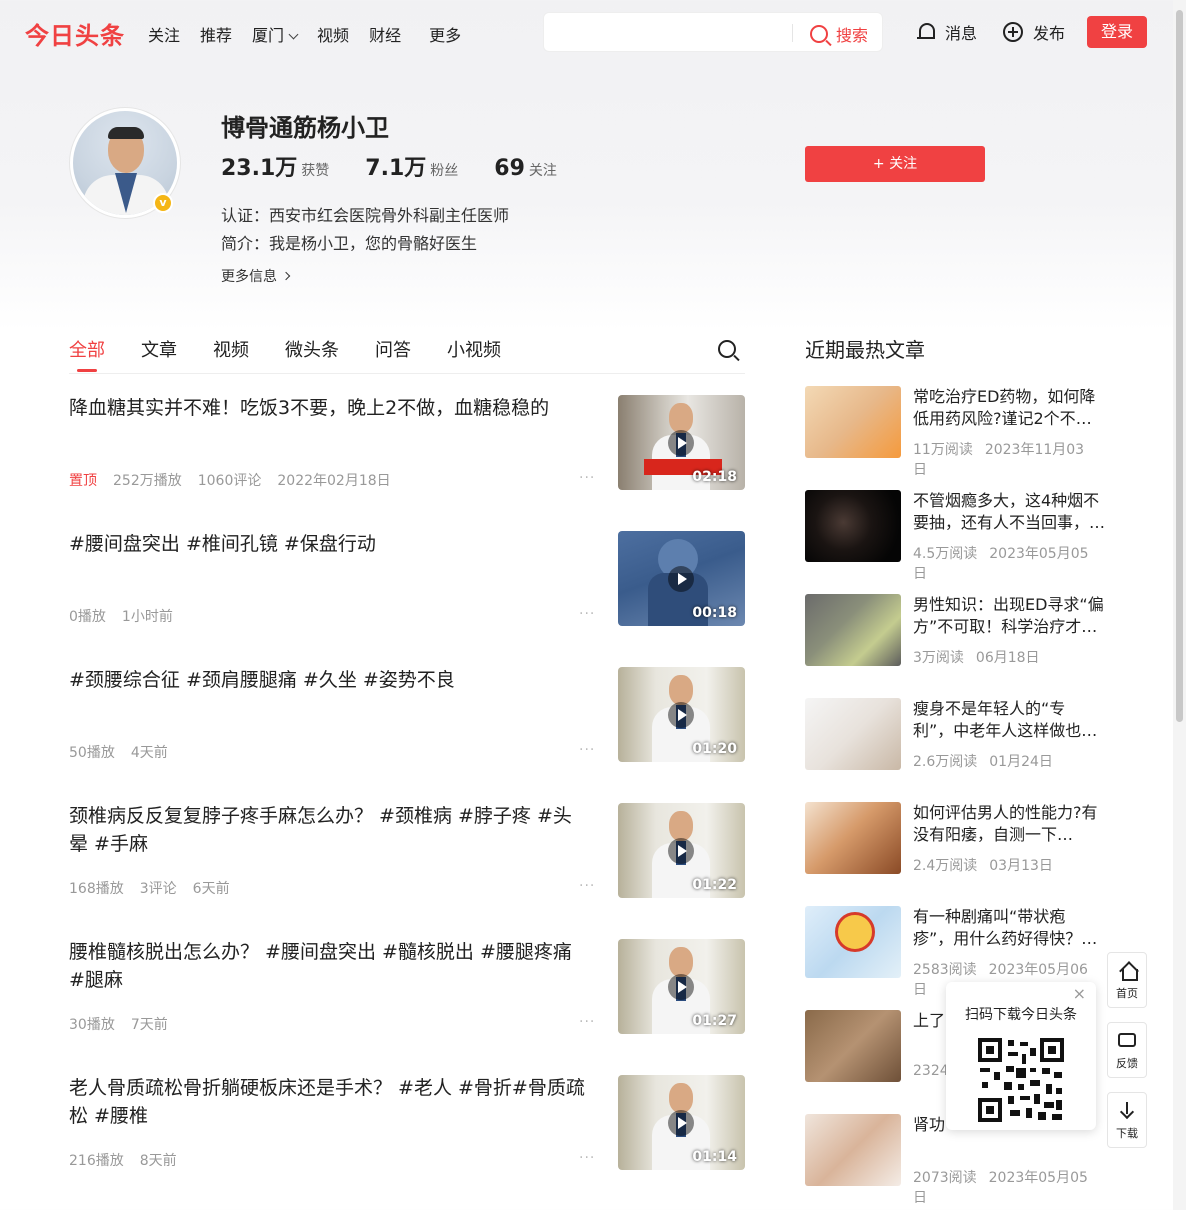  Describe the element at coordinates (945, 866) in the screenshot. I see `read-count: 2.4万阅读` at that location.